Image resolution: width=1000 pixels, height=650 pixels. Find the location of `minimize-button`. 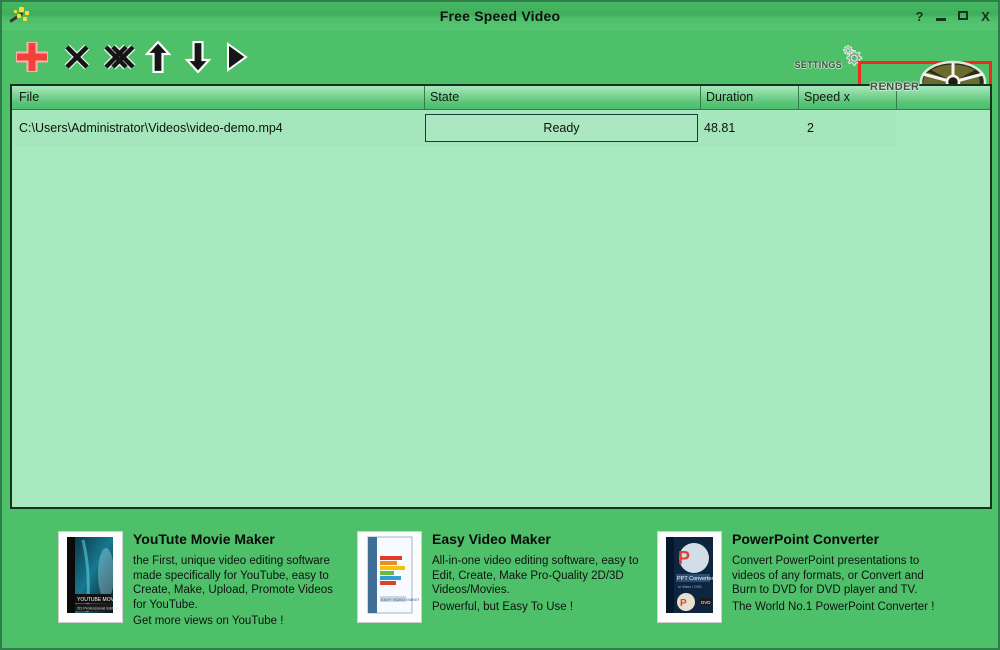

minimize-button is located at coordinates (941, 16).